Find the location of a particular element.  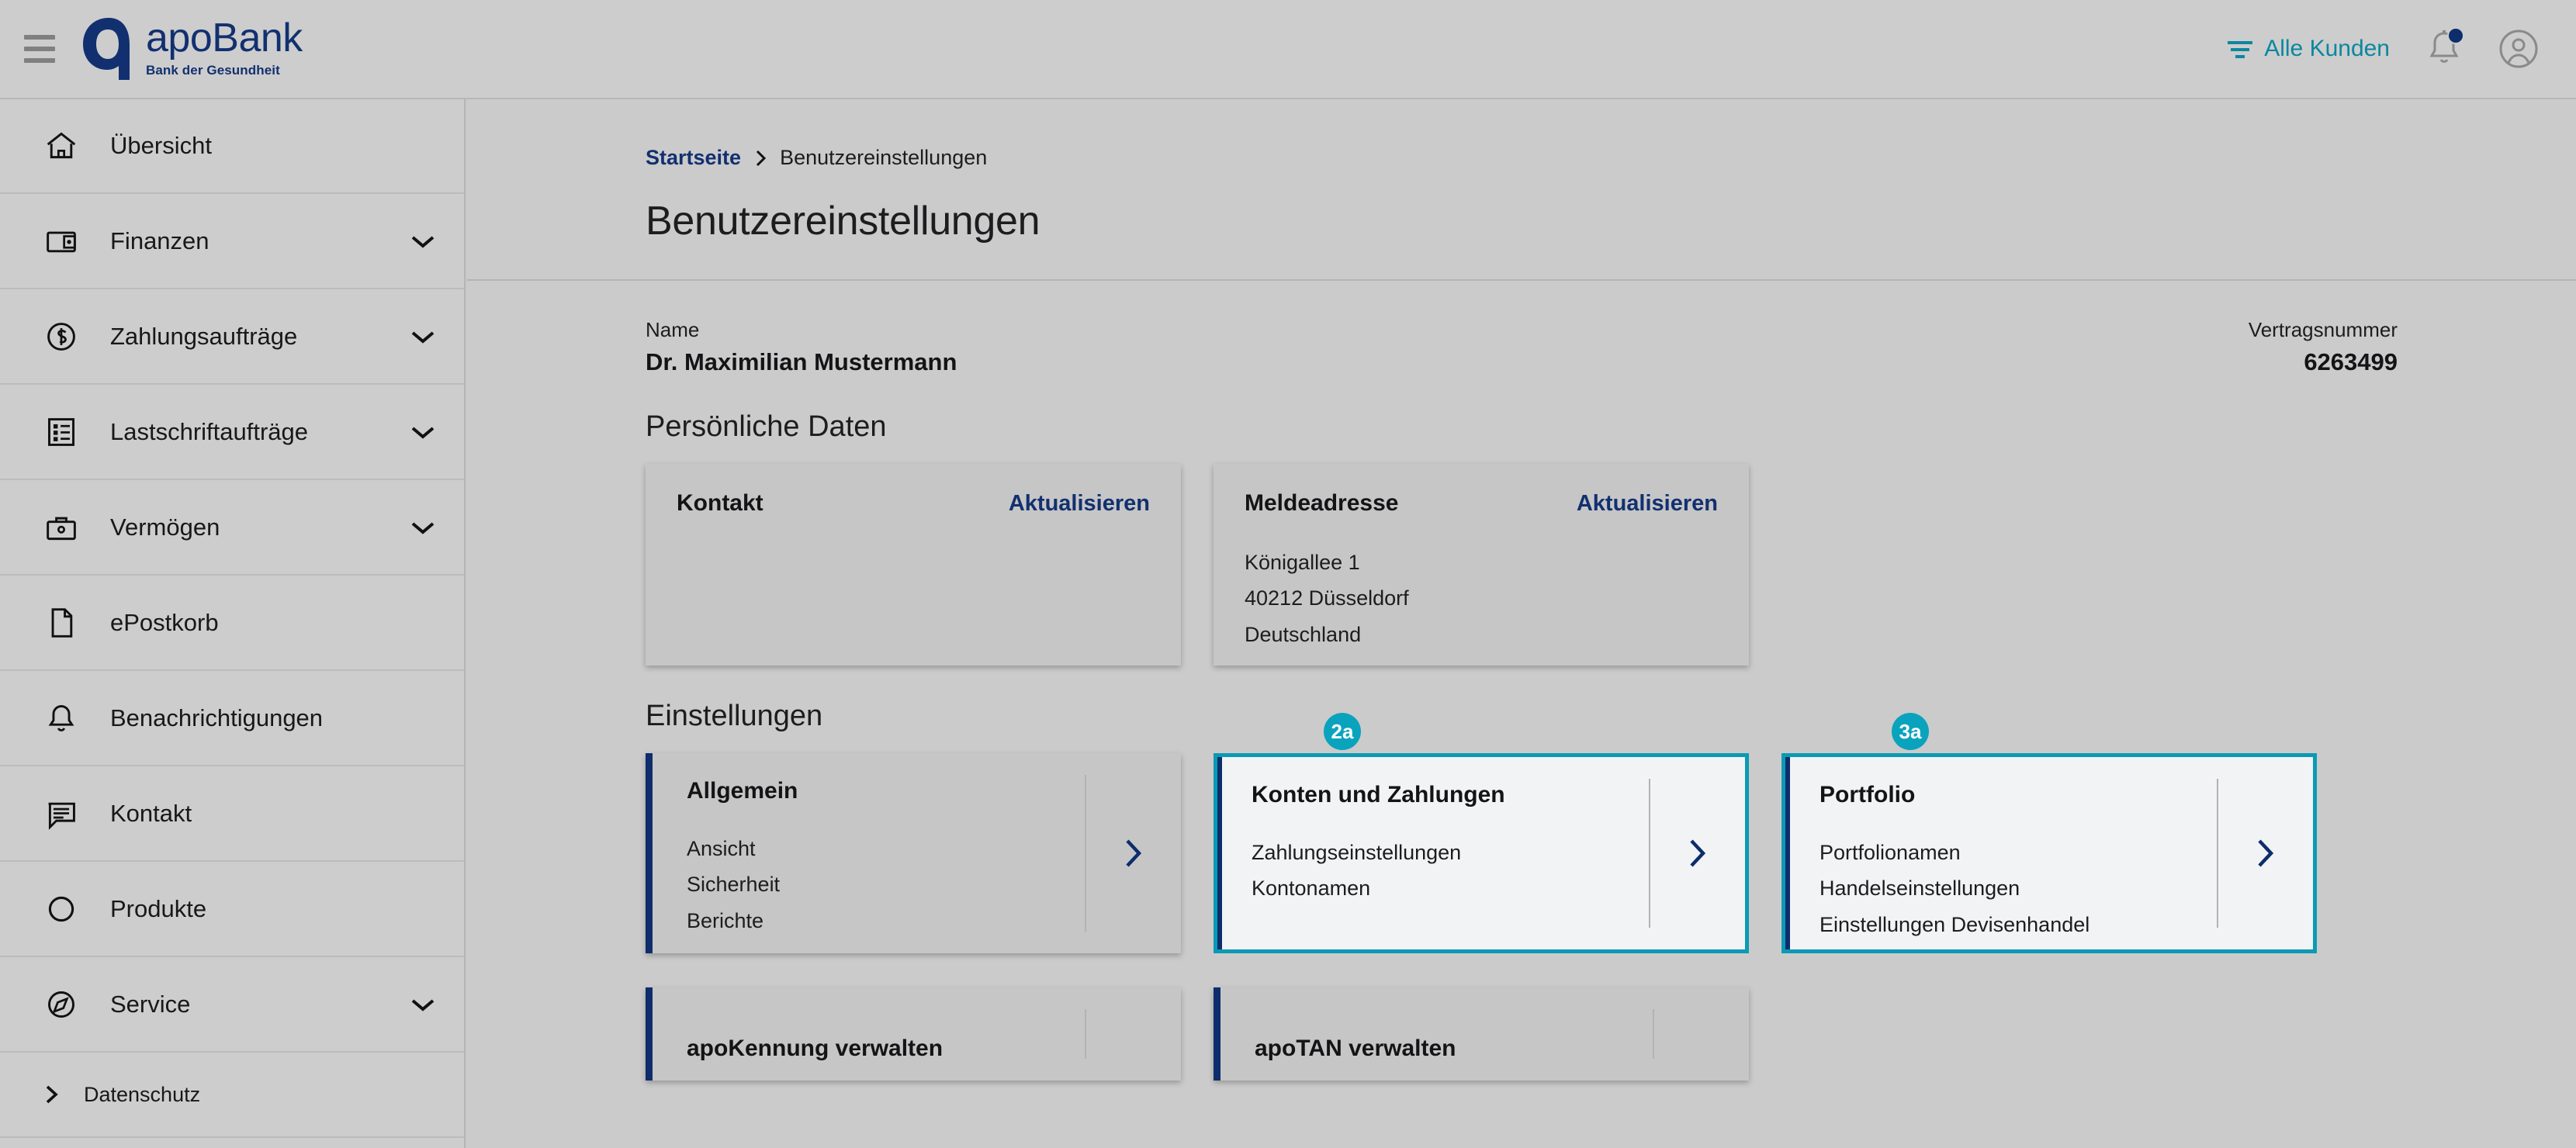

sidebar-item-label: Service is located at coordinates (150, 1004).